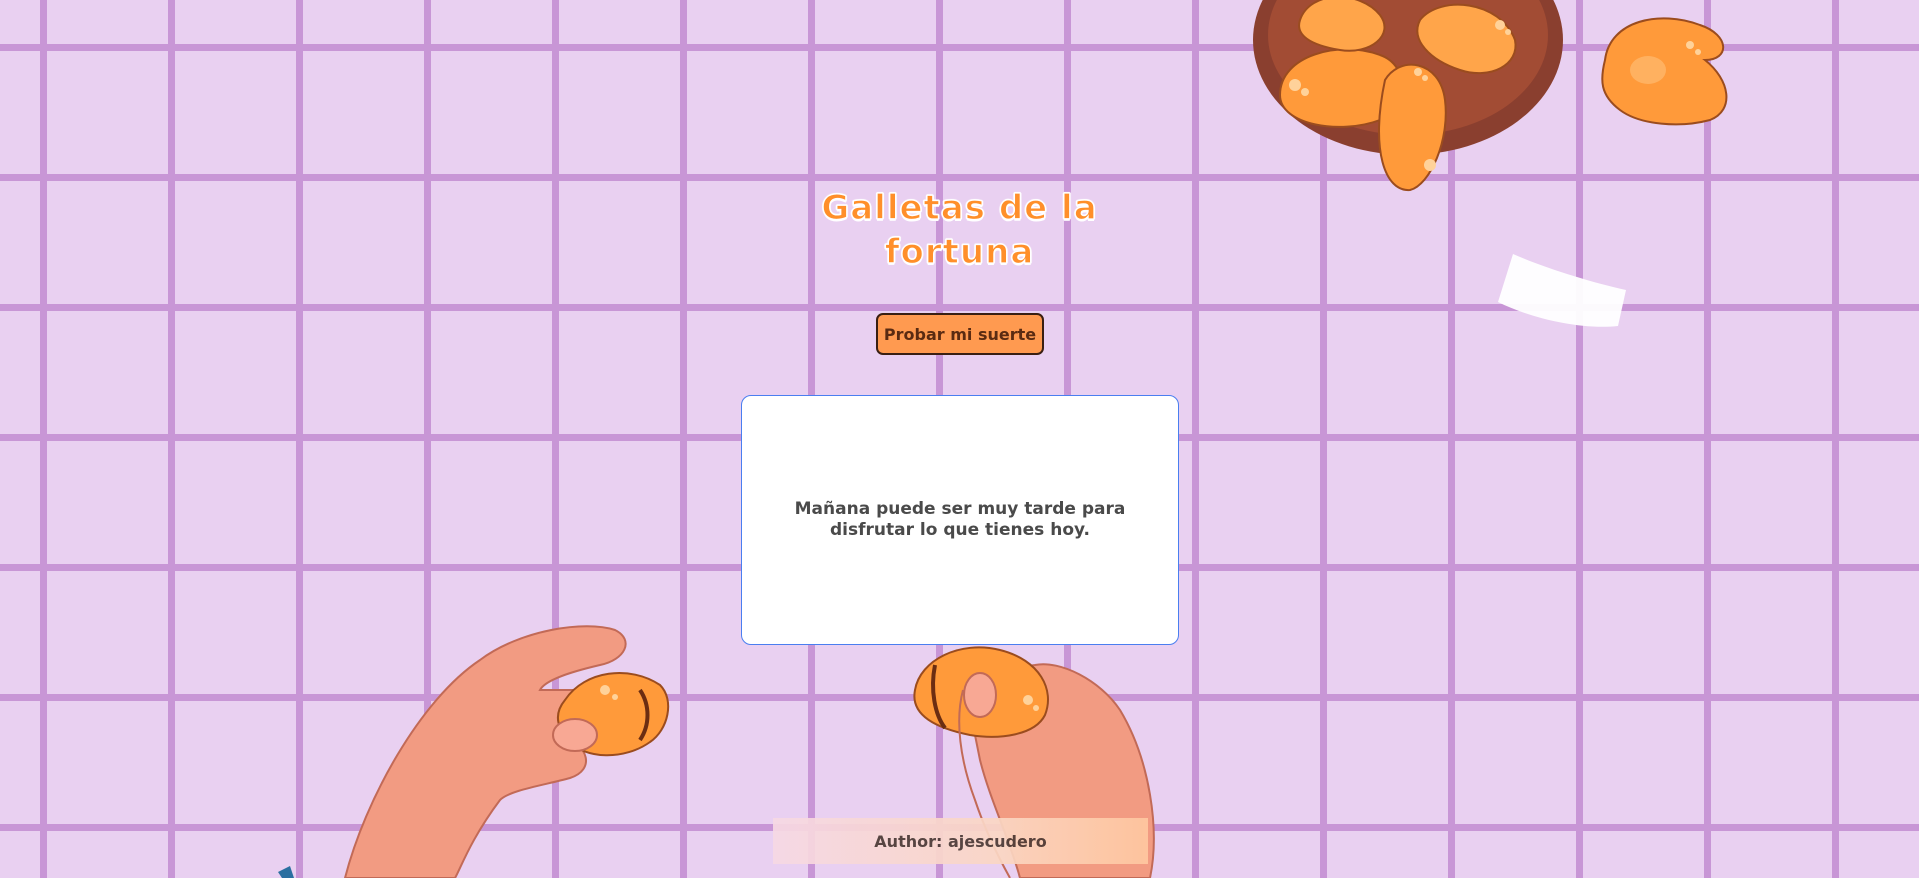  What do you see at coordinates (960, 334) in the screenshot?
I see `try-luck-button: Probar mi suerte` at bounding box center [960, 334].